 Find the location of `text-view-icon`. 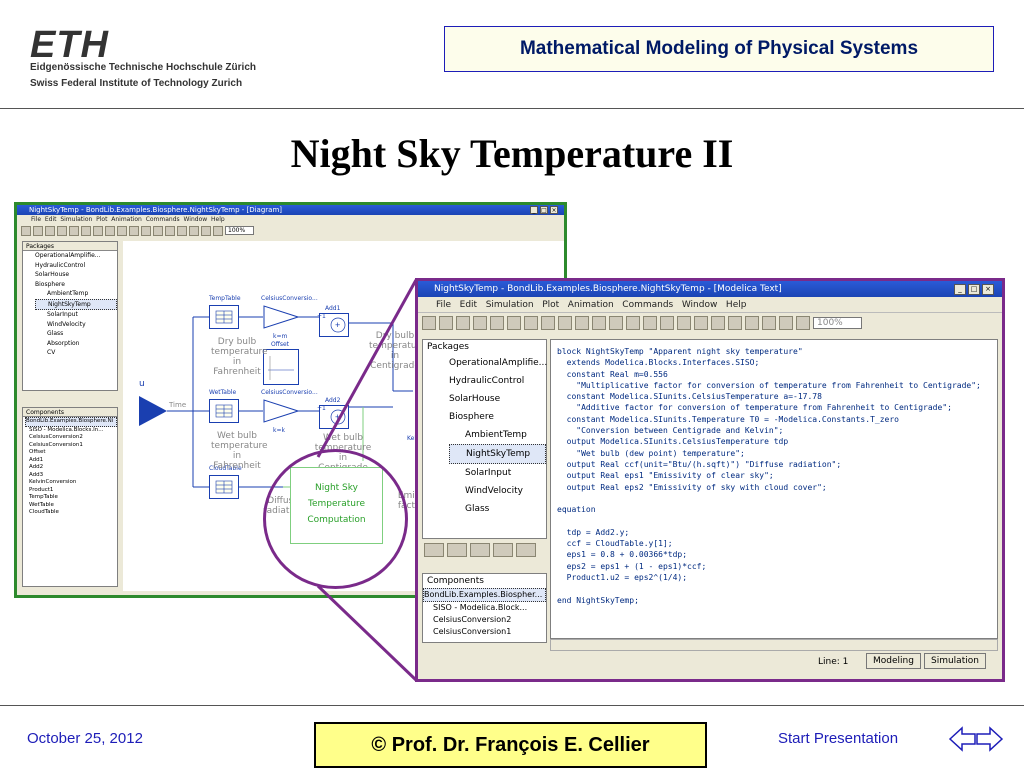

text-view-icon is located at coordinates (786, 323).